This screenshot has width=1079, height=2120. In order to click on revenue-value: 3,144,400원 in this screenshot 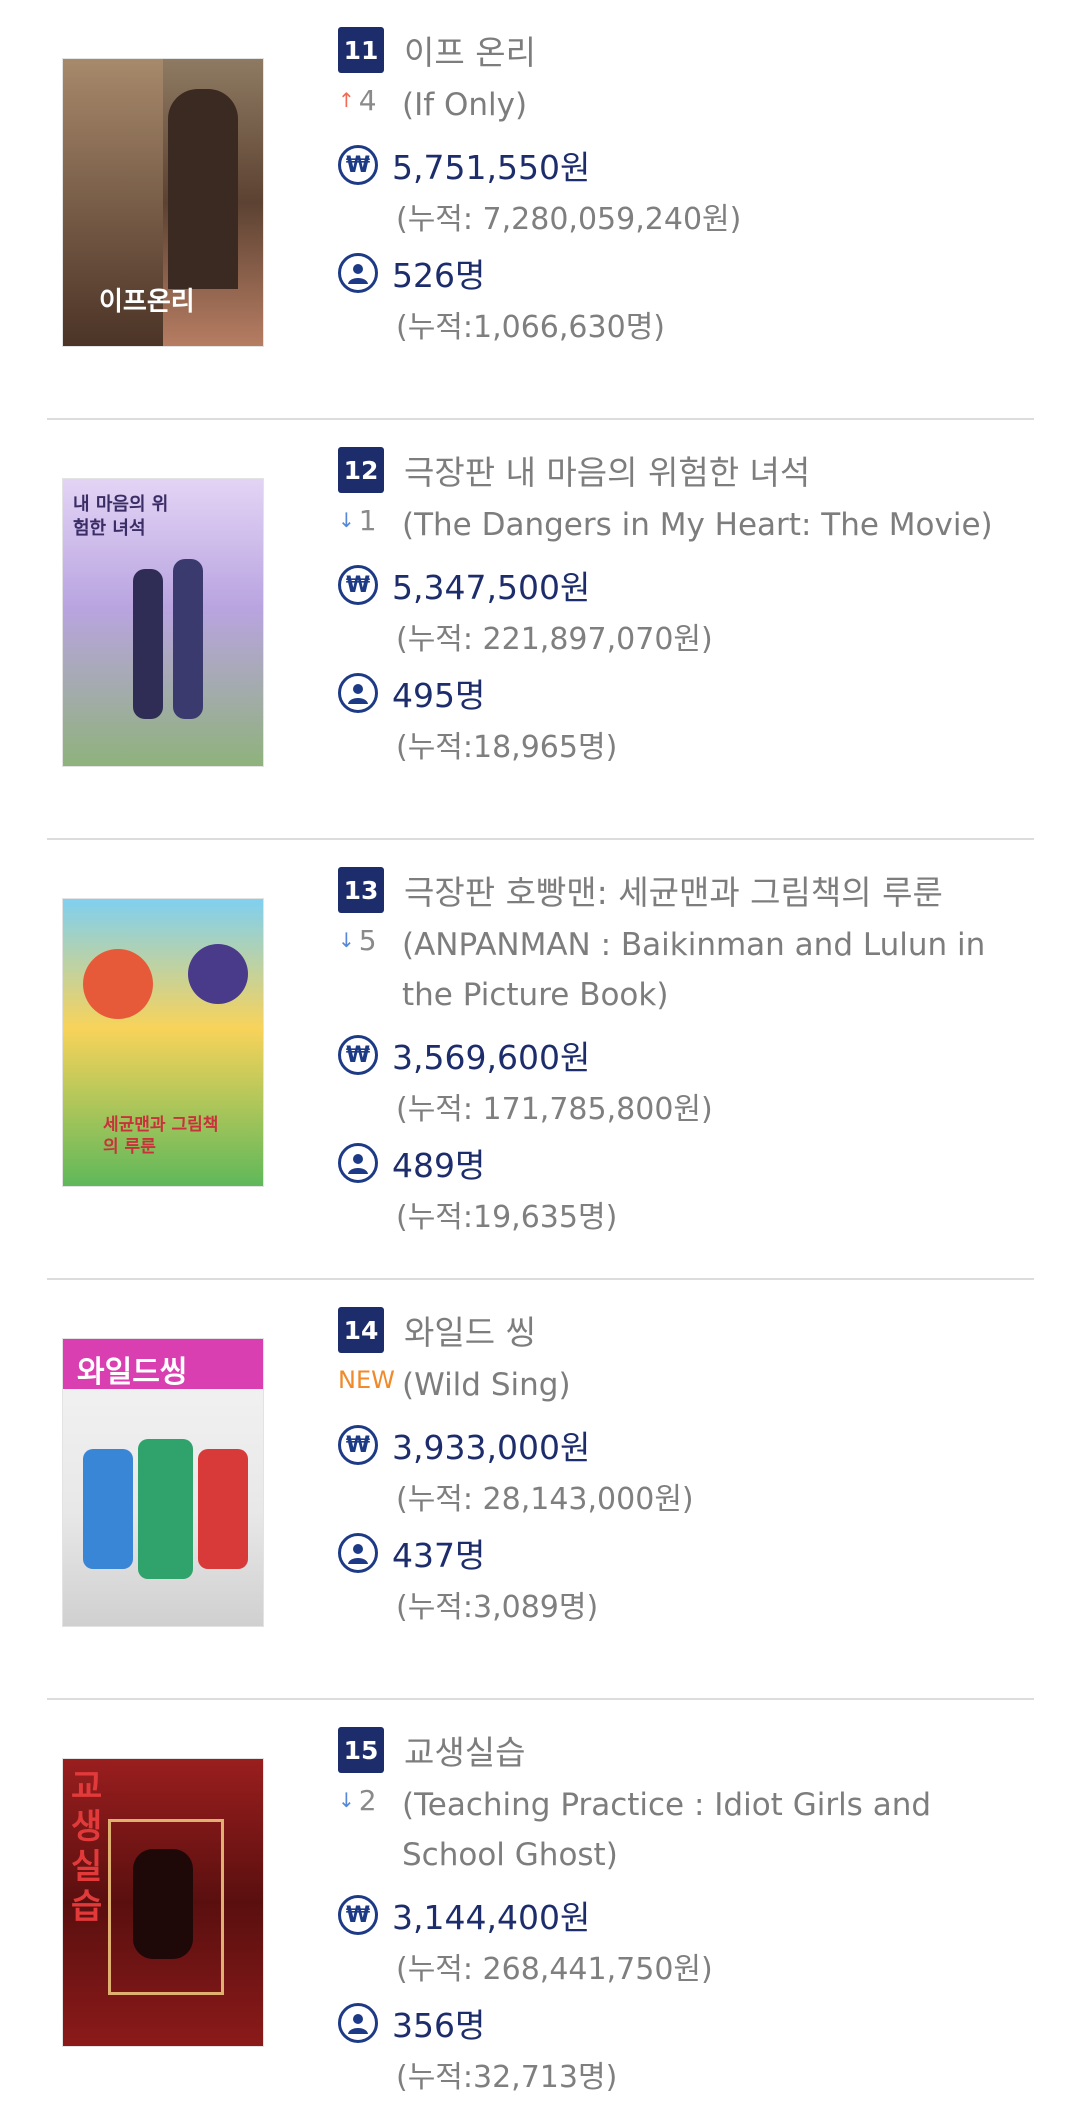, I will do `click(491, 1917)`.